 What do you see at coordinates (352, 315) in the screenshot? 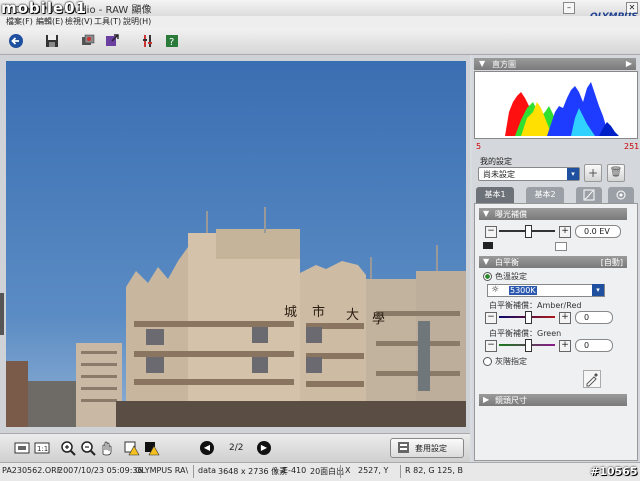
I see `svg-text: 大` at bounding box center [352, 315].